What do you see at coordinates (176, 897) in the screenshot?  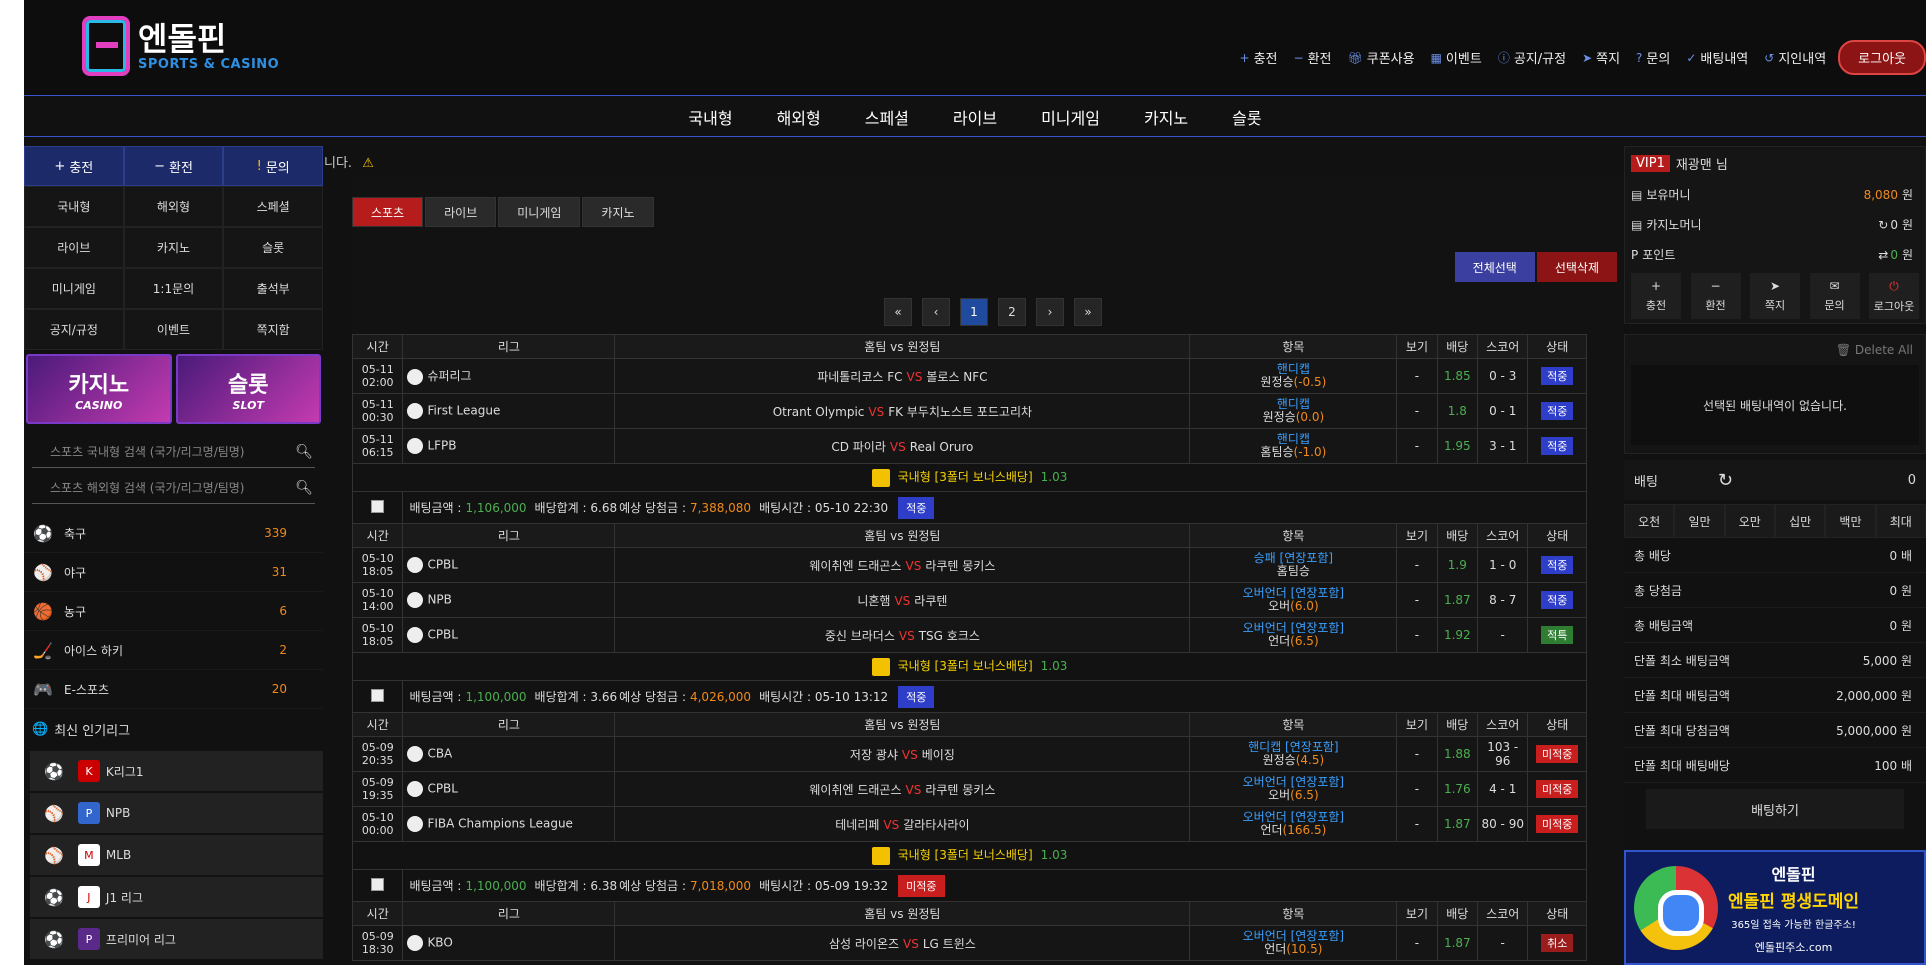 I see `league-item: ⚽ J J1 리그` at bounding box center [176, 897].